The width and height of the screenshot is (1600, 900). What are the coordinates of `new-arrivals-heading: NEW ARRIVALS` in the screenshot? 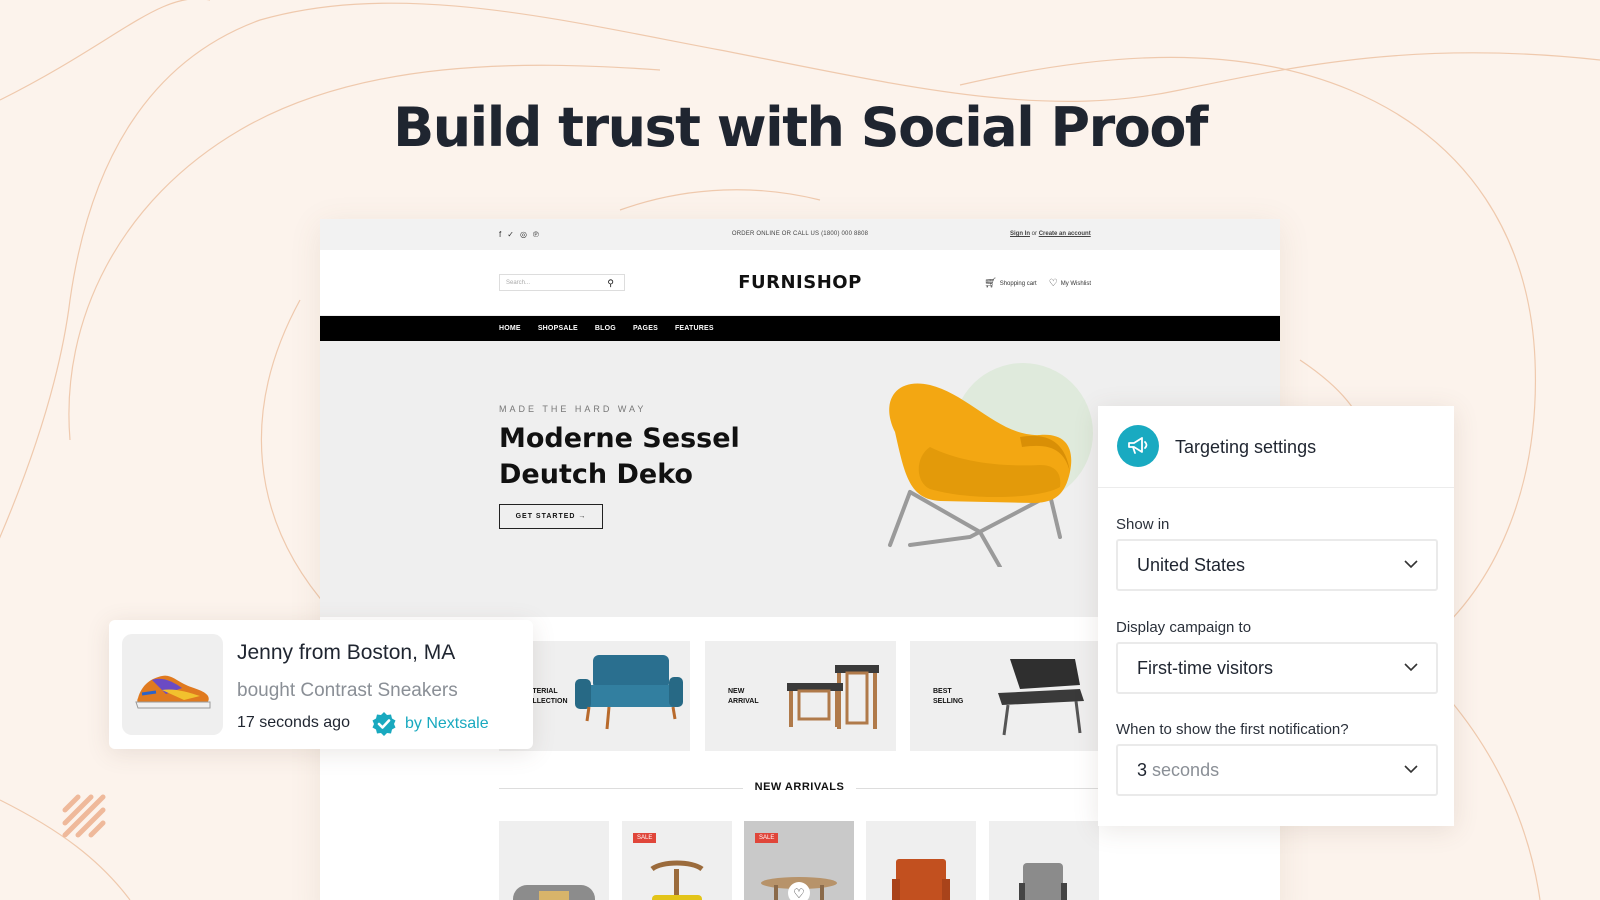 It's located at (799, 788).